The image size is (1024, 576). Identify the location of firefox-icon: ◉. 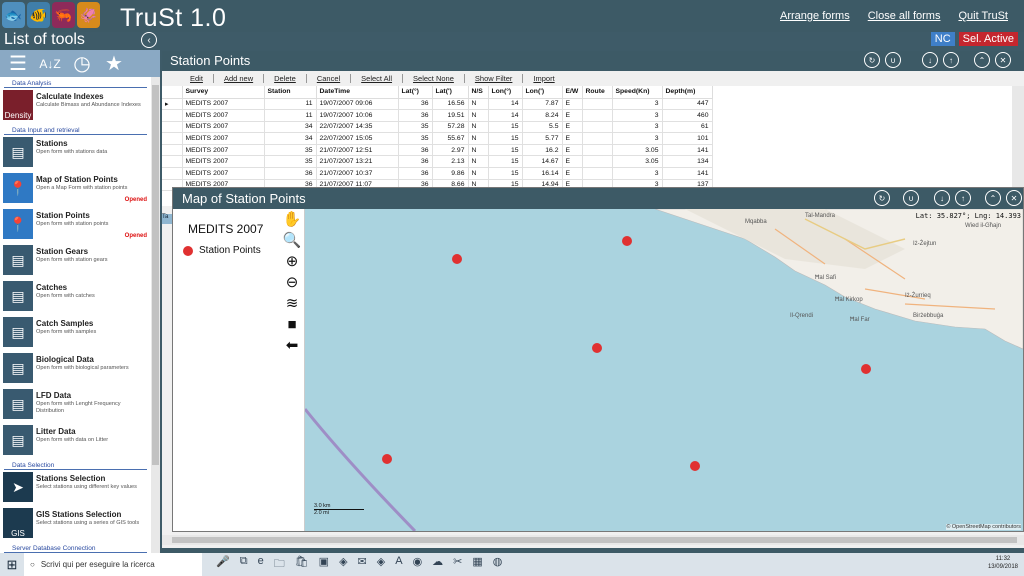
(418, 564).